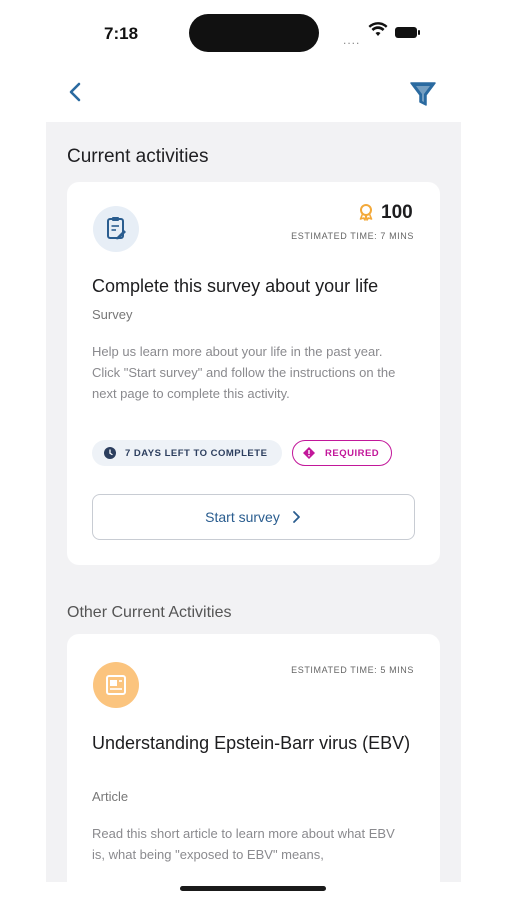  Describe the element at coordinates (253, 888) in the screenshot. I see `home-indicator` at that location.